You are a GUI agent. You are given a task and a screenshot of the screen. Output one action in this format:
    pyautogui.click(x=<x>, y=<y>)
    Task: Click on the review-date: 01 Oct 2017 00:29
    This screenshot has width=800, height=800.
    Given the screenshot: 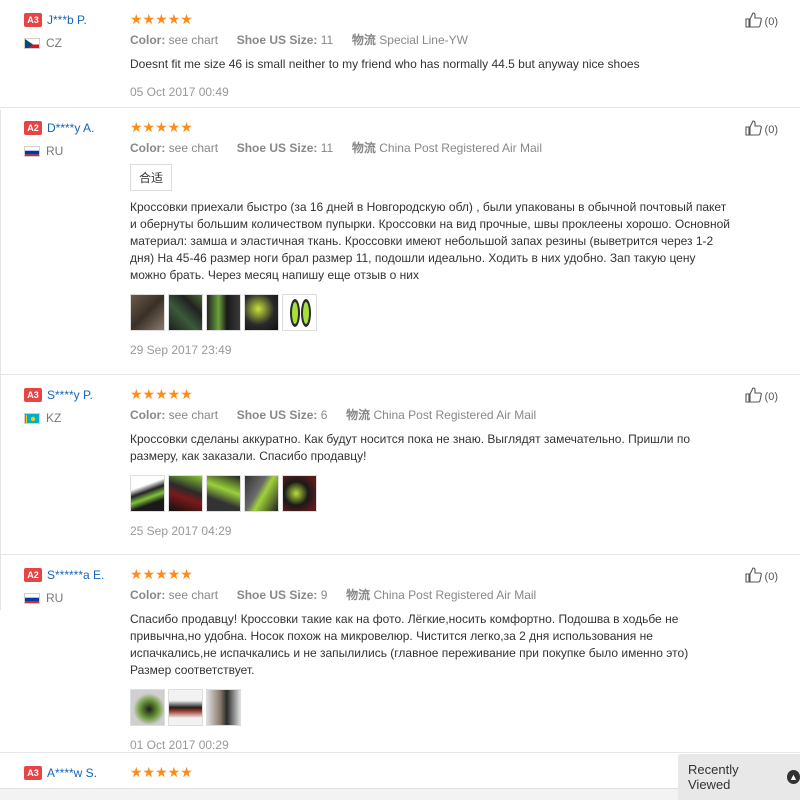 What is the action you would take?
    pyautogui.click(x=179, y=745)
    